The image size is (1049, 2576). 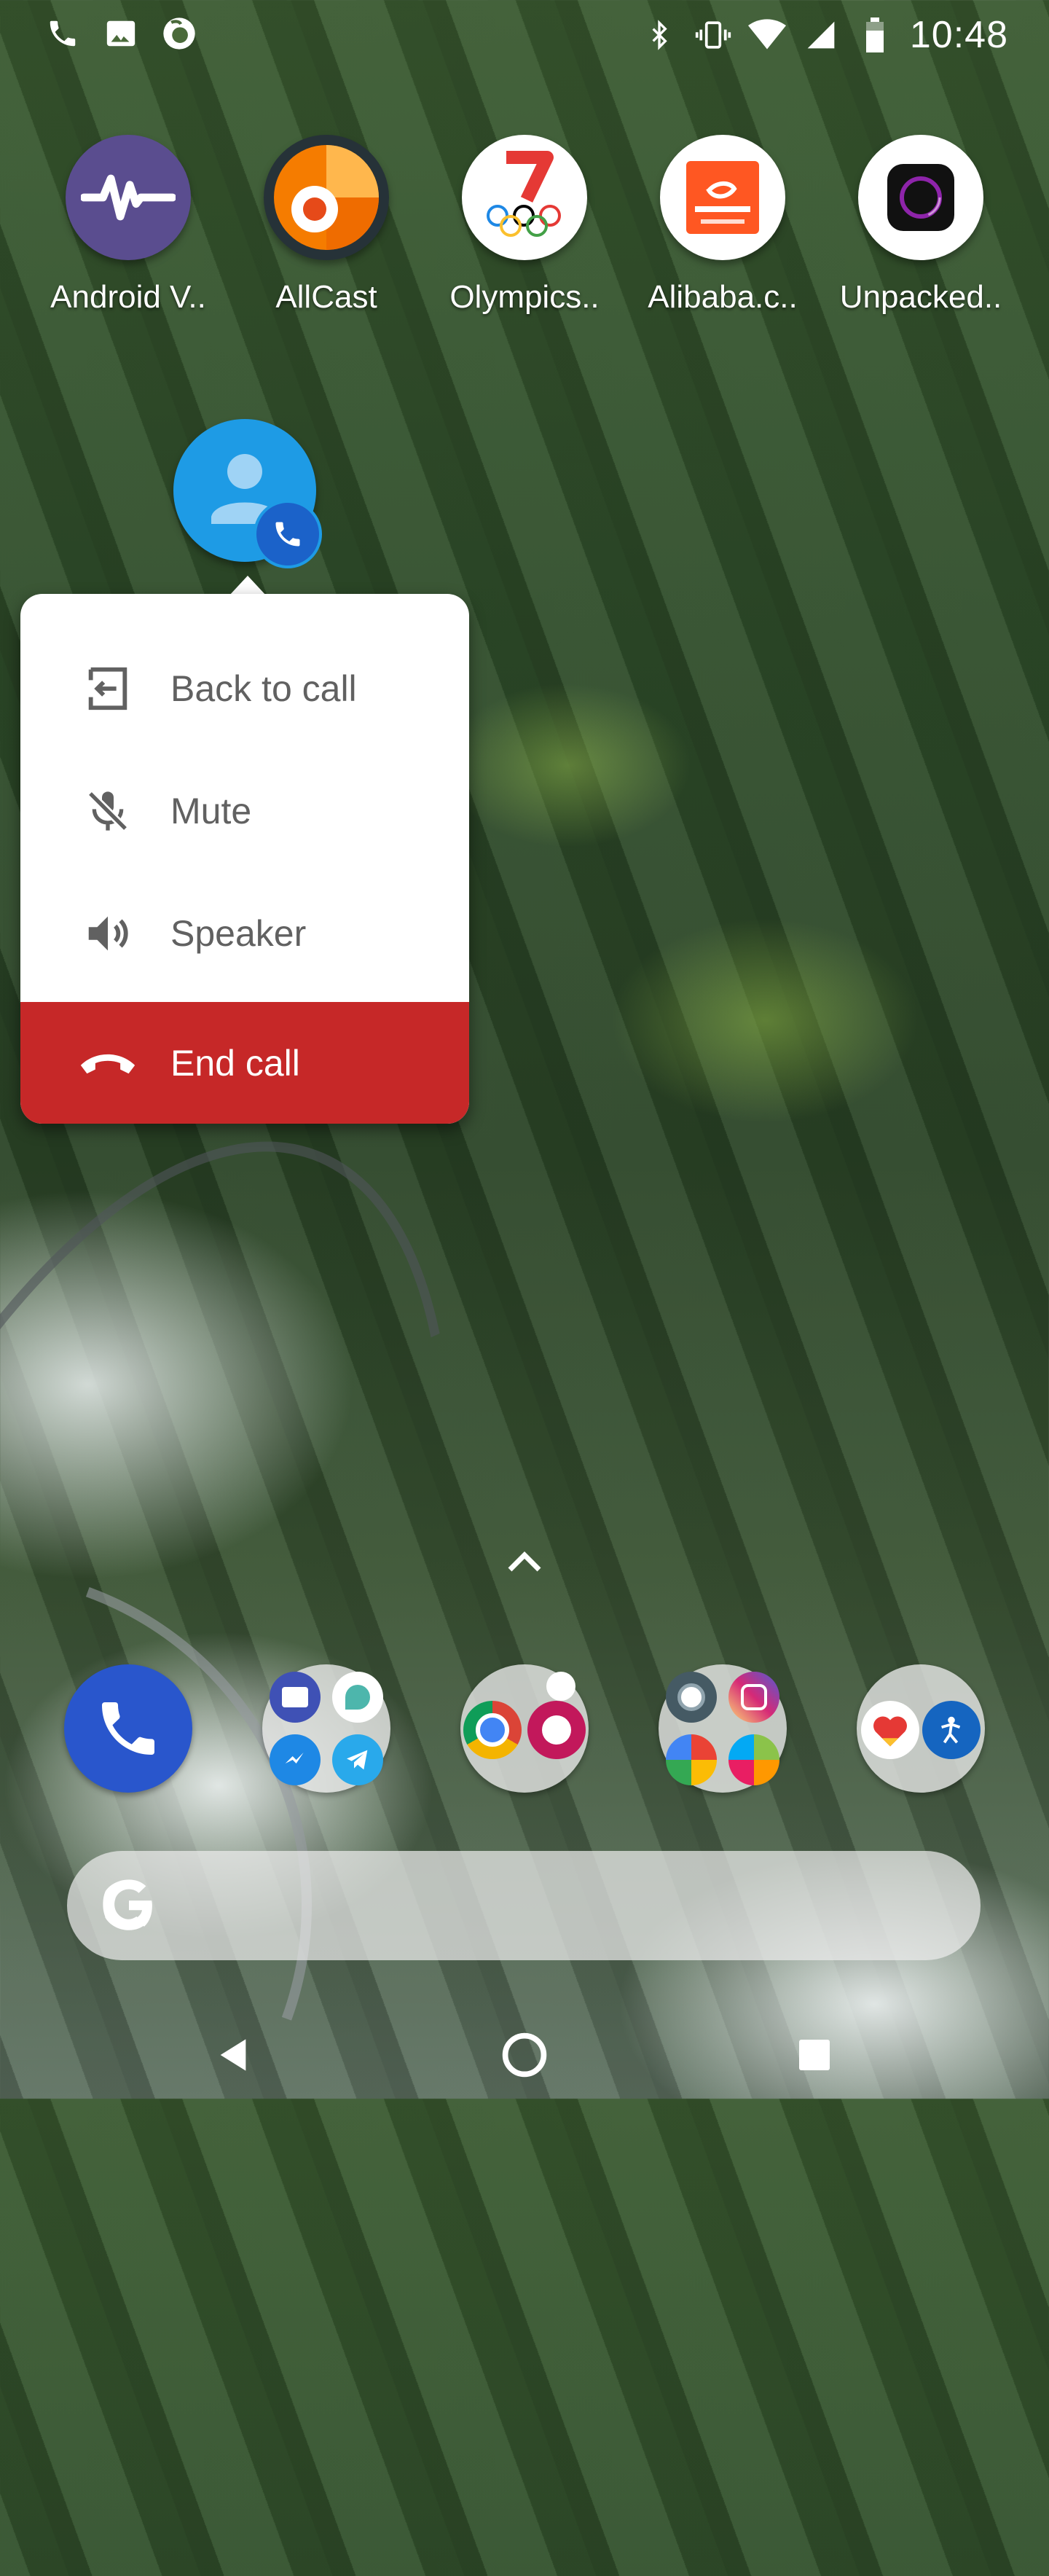 I want to click on messages-icon, so click(x=295, y=1697).